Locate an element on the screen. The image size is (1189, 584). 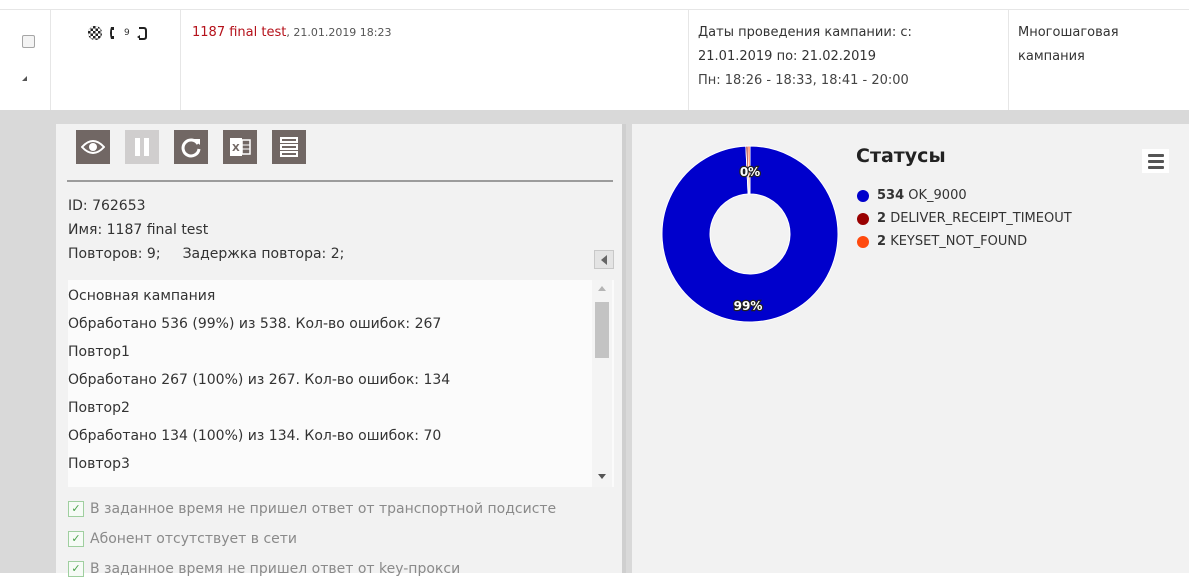
dates-range: 21.01.2019 по: 21.02.2019 is located at coordinates (787, 56).